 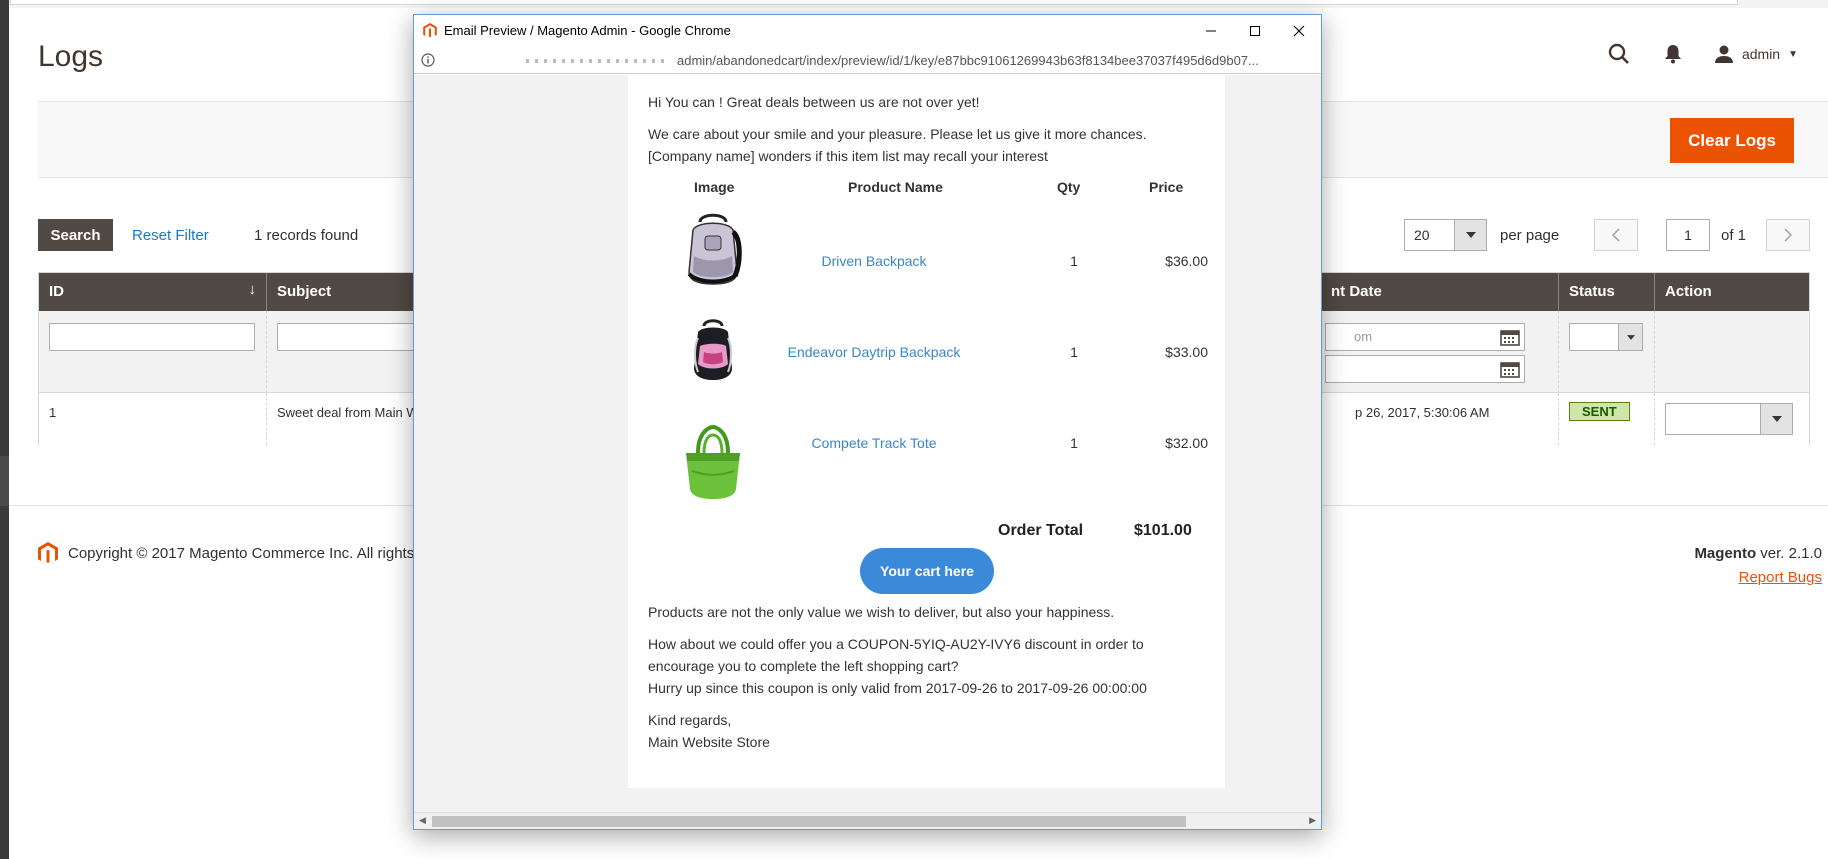 I want to click on close-icon, so click(x=1299, y=31).